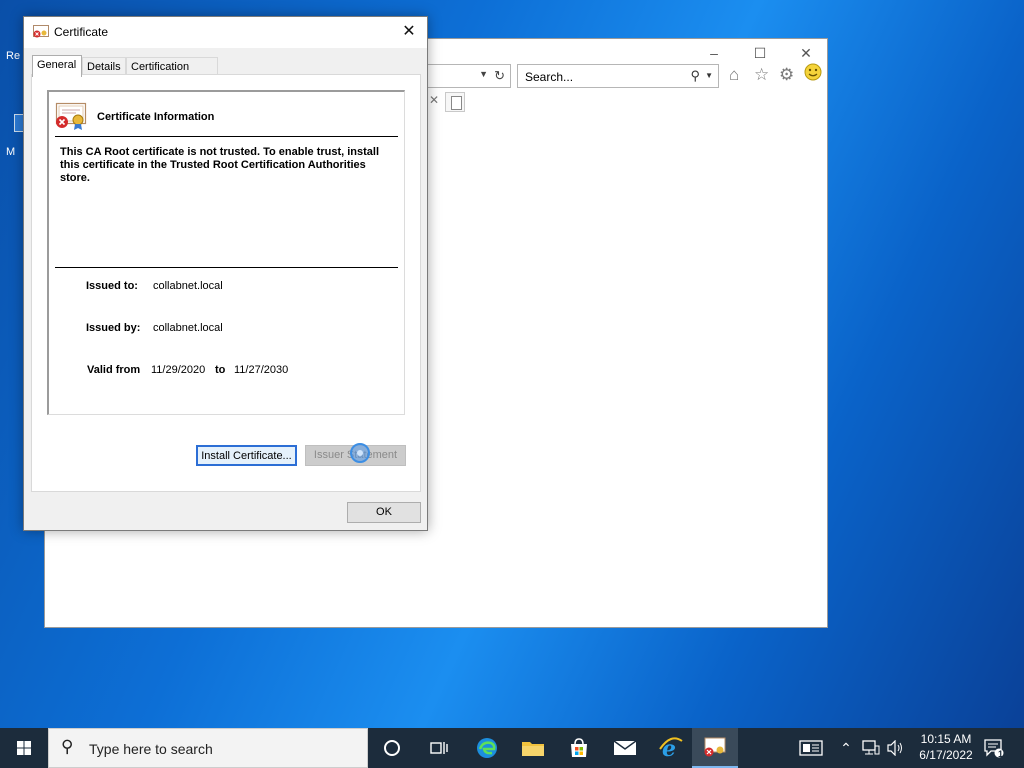 The height and width of the screenshot is (768, 1024). What do you see at coordinates (618, 76) in the screenshot?
I see `ie-search-box: Search... ⚲ ▼` at bounding box center [618, 76].